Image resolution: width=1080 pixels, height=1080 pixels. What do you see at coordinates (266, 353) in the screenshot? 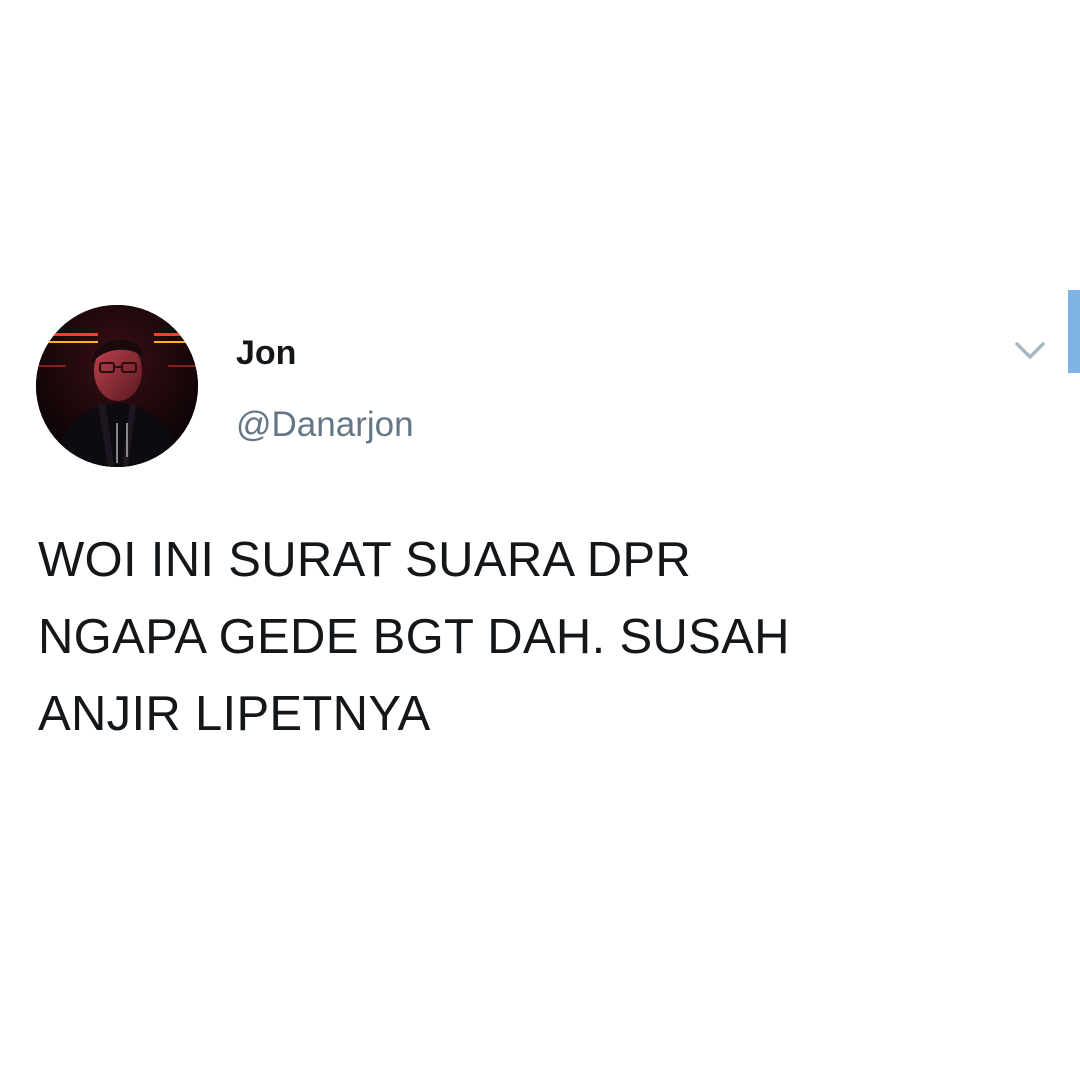
I see `display-name: Jon` at bounding box center [266, 353].